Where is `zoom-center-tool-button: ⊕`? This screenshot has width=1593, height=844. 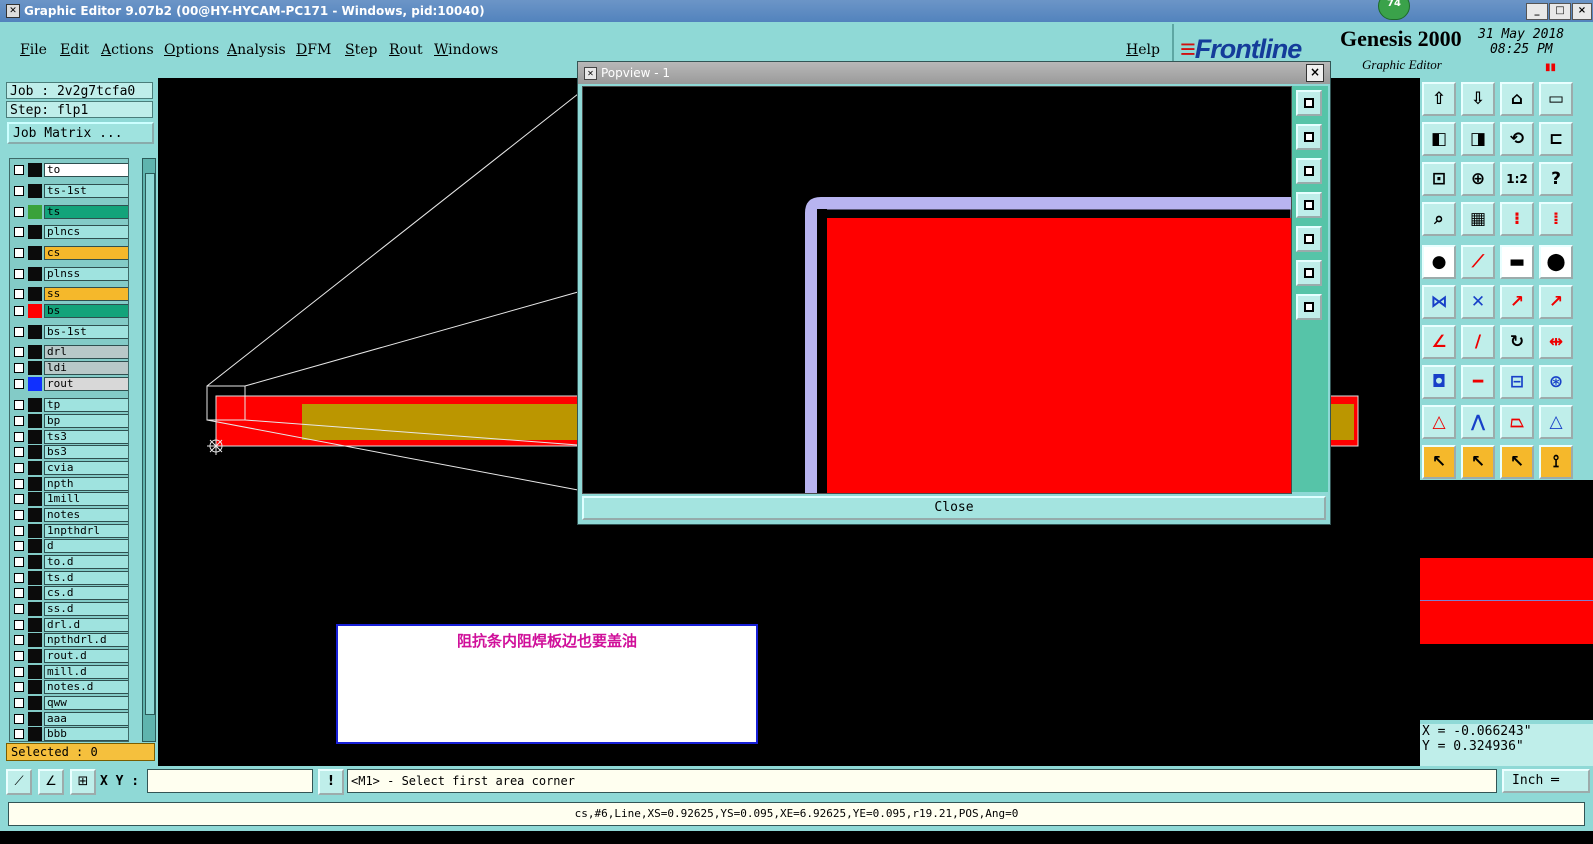 zoom-center-tool-button: ⊕ is located at coordinates (1478, 179).